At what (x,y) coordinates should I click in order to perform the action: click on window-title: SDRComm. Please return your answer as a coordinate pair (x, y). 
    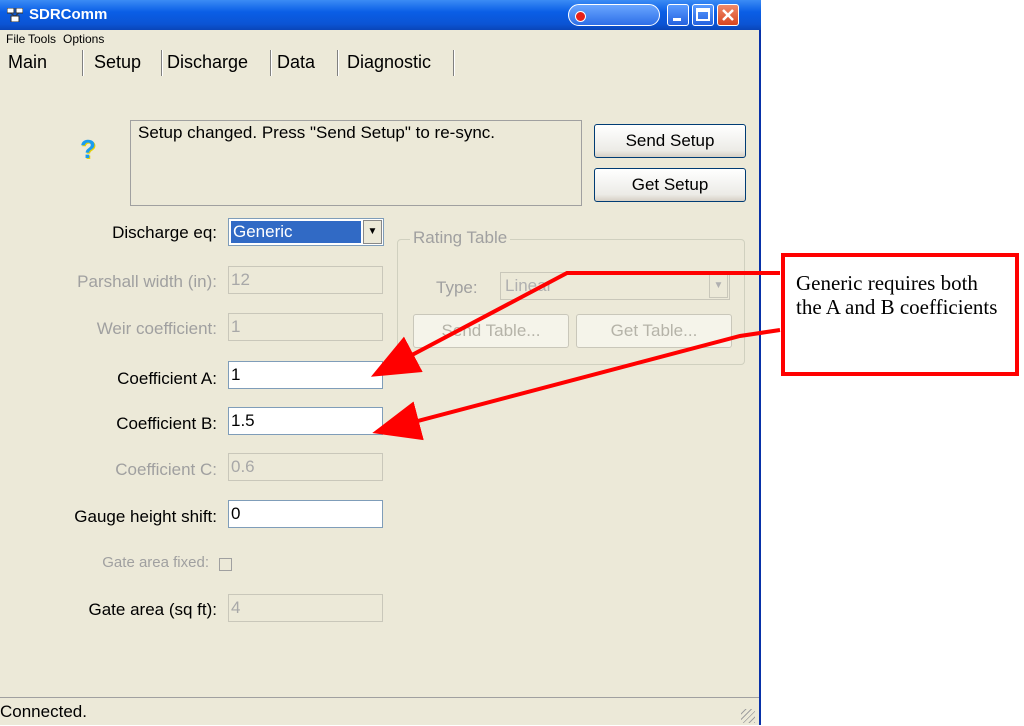
    Looking at the image, I should click on (68, 14).